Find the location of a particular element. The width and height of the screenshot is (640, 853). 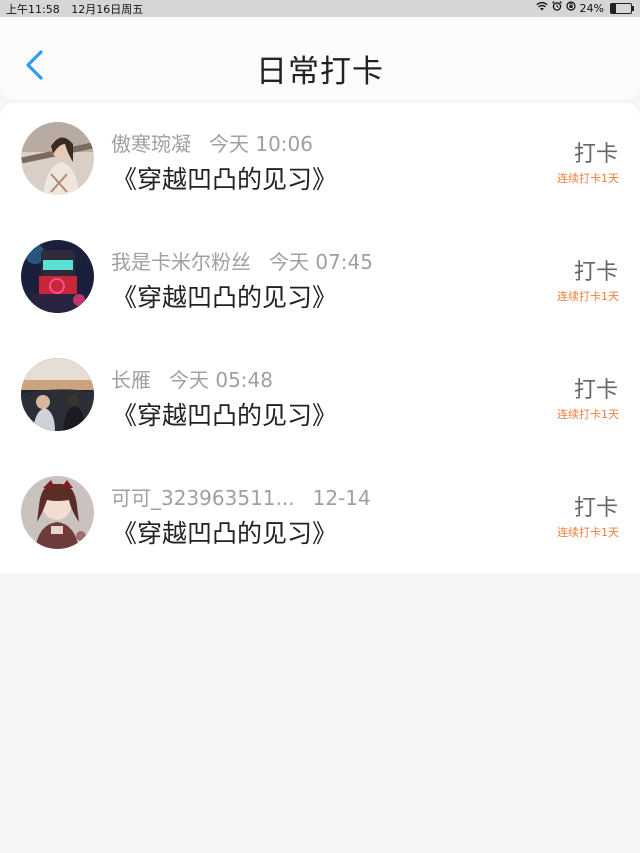

alarm-icon is located at coordinates (556, 8).